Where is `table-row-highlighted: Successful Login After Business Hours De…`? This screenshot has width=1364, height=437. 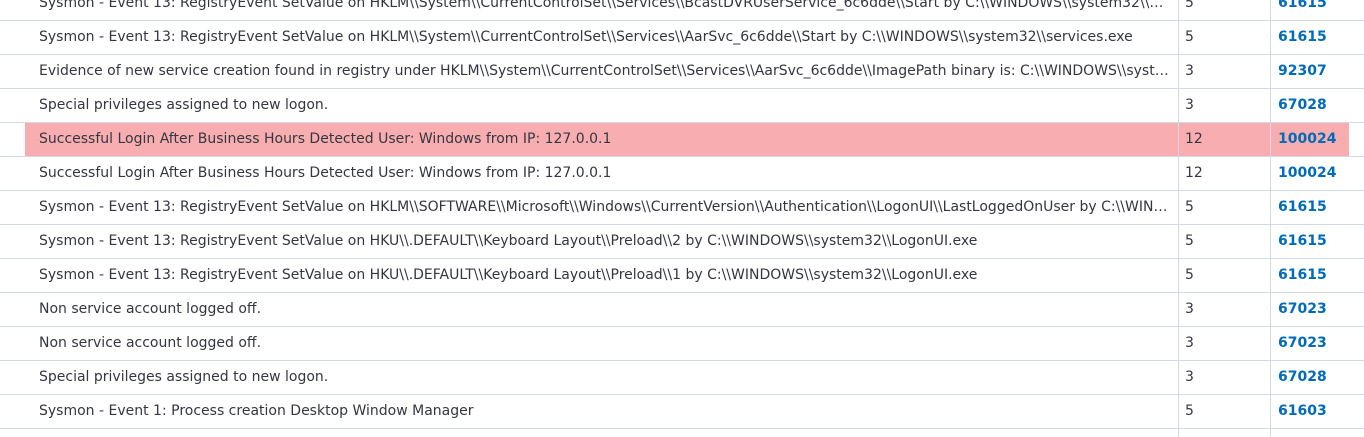
table-row-highlighted: Successful Login After Business Hours De… is located at coordinates (682, 140).